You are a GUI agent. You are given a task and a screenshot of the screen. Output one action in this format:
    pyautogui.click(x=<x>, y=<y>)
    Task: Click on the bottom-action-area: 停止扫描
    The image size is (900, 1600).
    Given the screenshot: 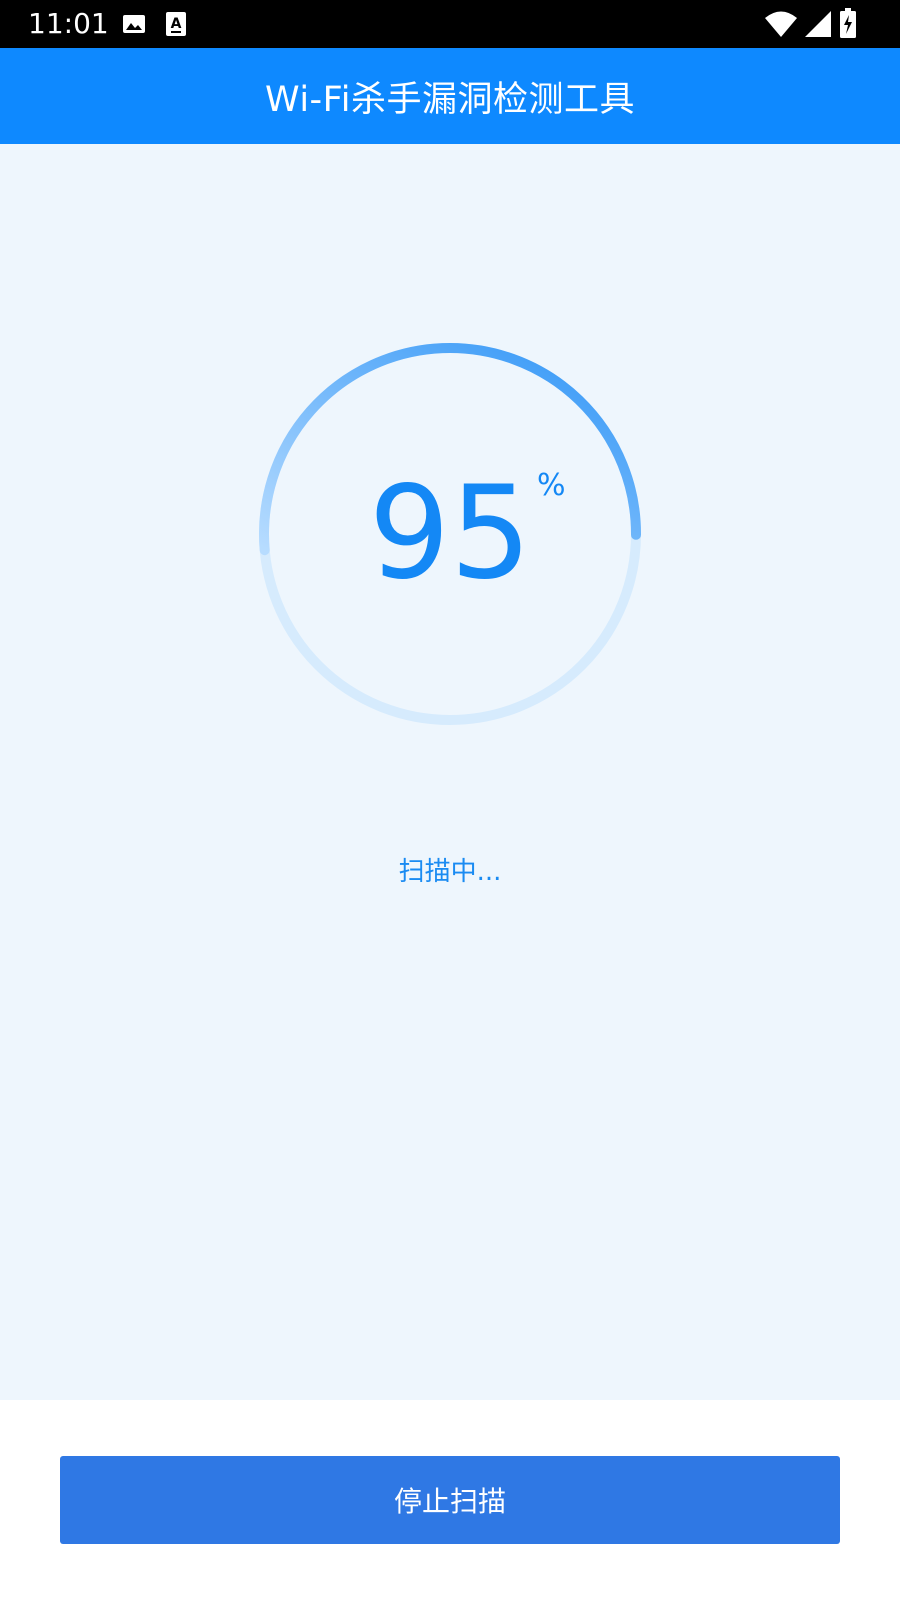 What is the action you would take?
    pyautogui.click(x=450, y=1500)
    